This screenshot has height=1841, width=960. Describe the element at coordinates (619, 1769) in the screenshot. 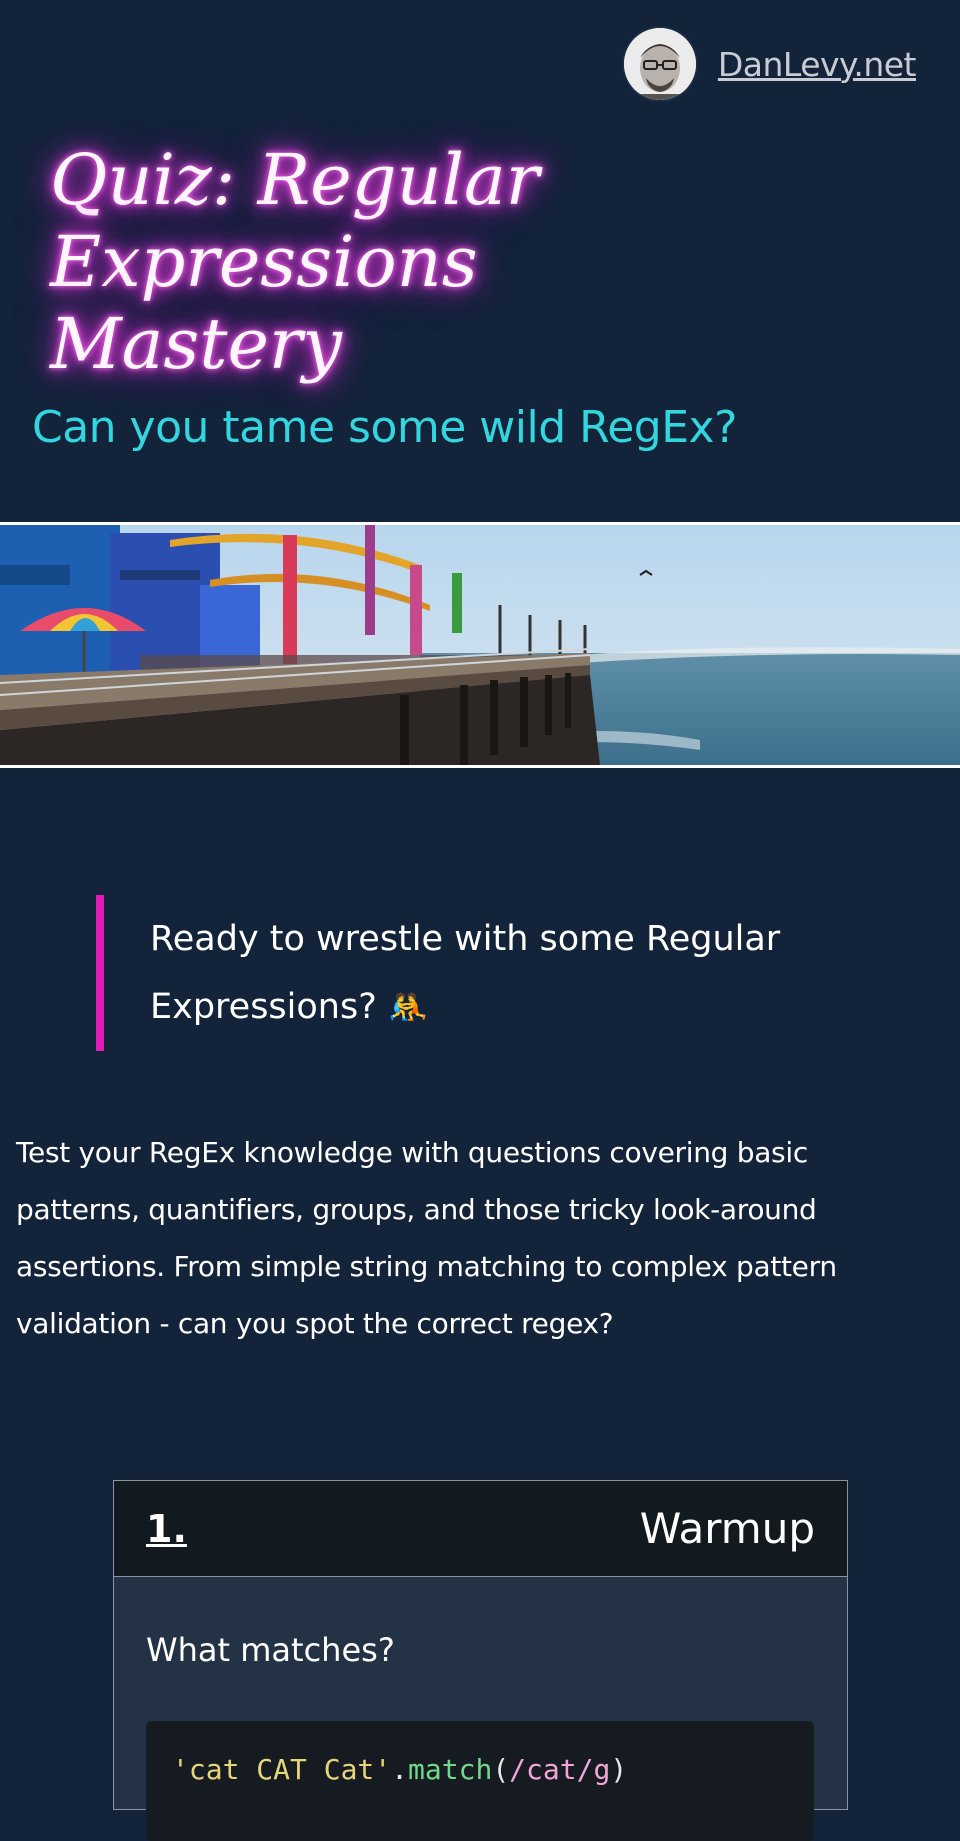

I see `code-paren-close: )` at that location.